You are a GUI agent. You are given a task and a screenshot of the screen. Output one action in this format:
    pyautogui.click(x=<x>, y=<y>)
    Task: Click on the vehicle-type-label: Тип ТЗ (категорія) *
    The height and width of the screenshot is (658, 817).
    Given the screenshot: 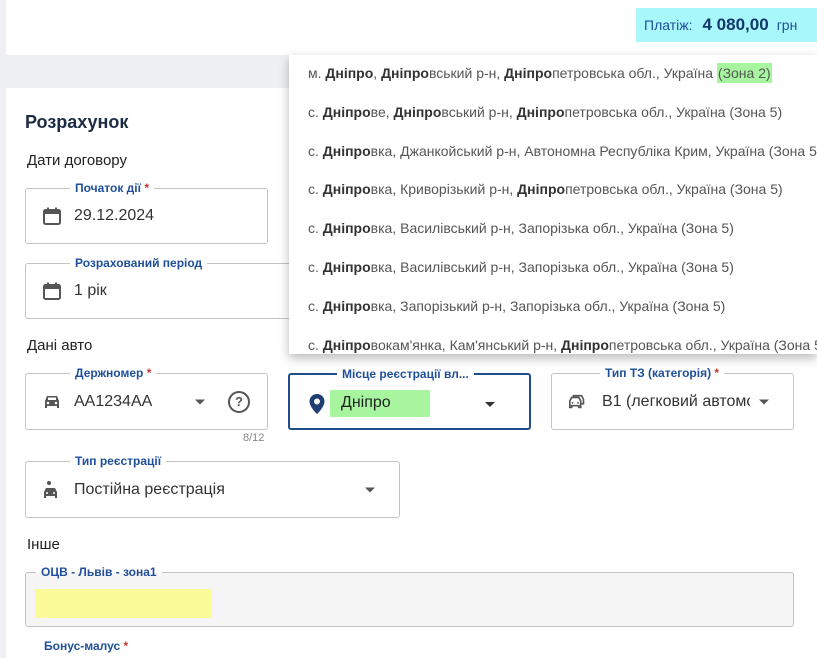 What is the action you would take?
    pyautogui.click(x=662, y=373)
    